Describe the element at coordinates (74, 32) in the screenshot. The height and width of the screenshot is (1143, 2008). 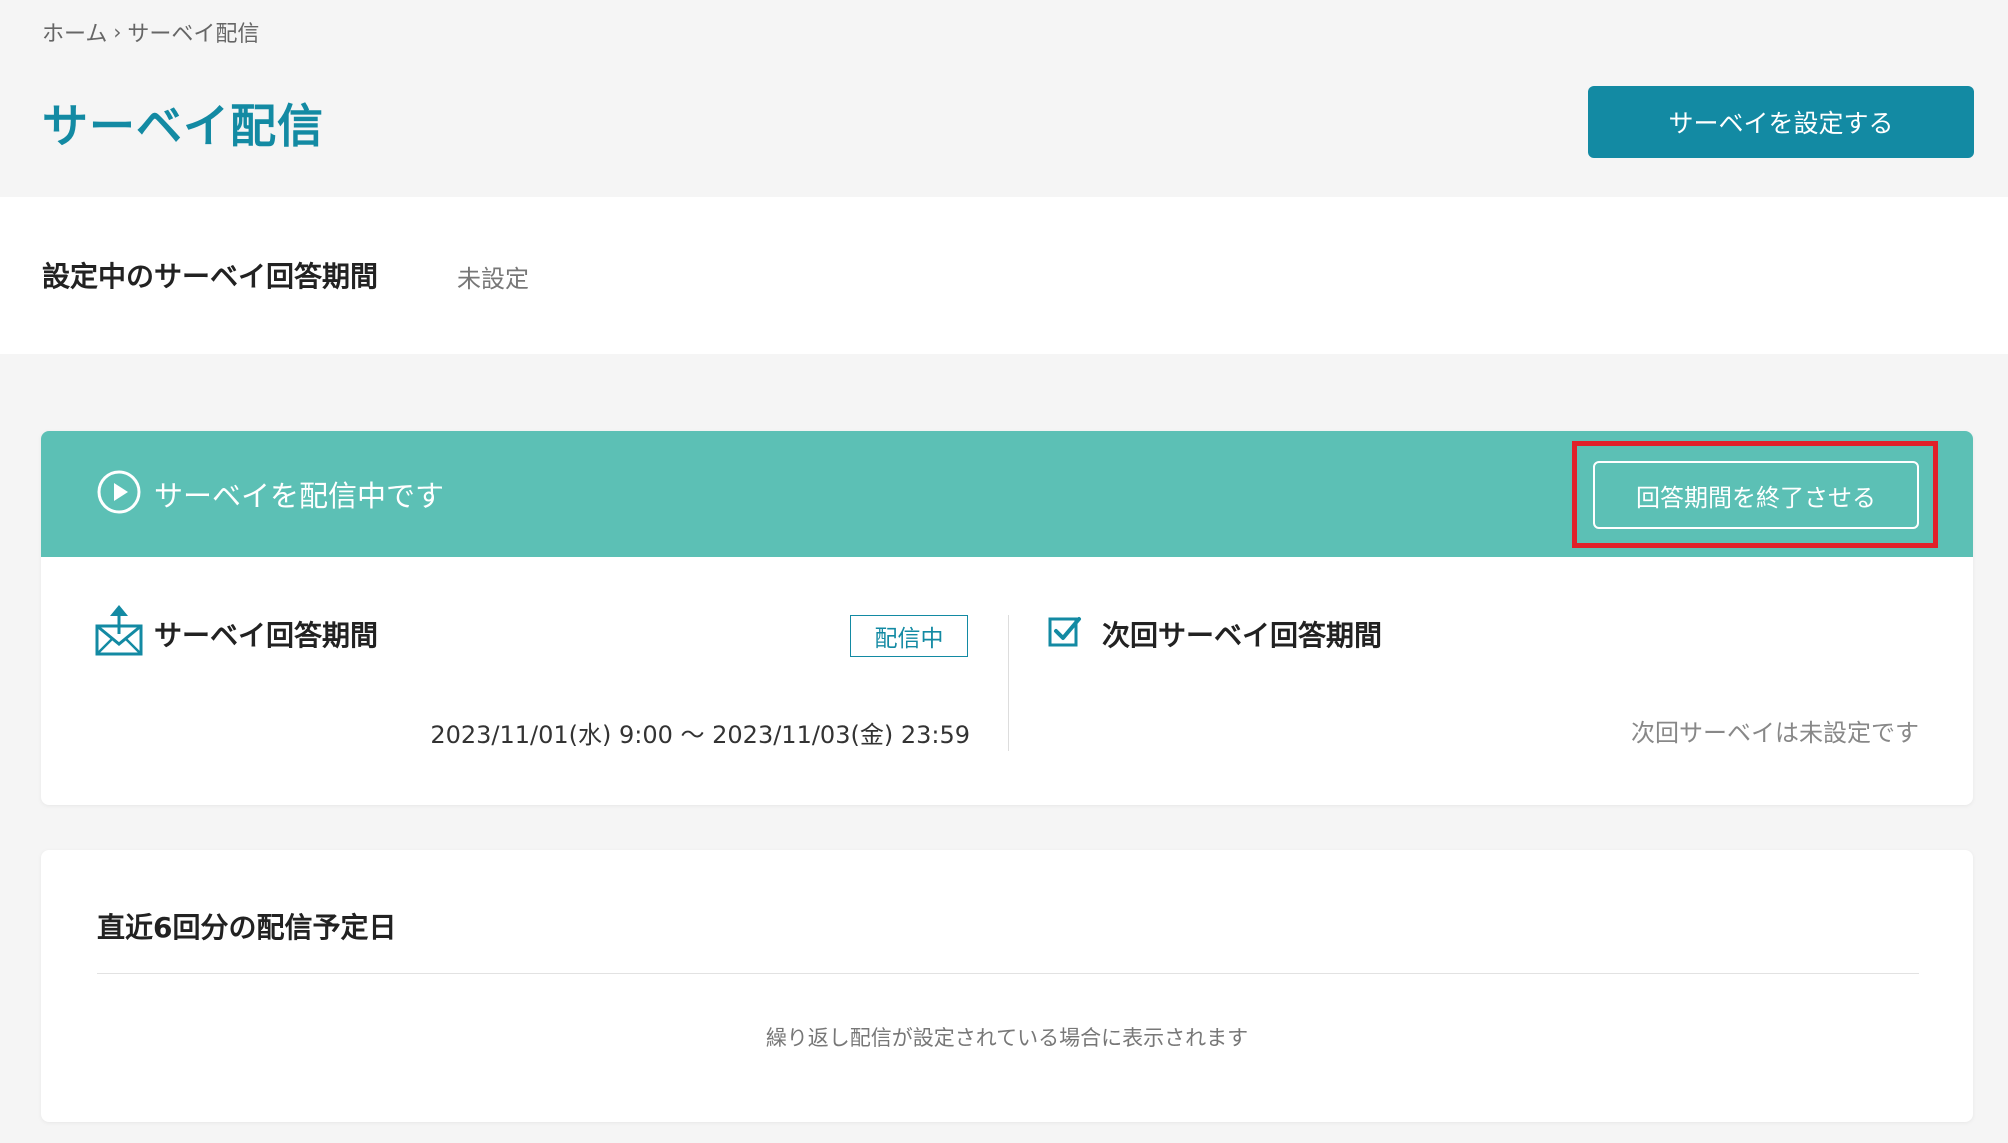
I see `breadcrumb-home-link: ホーム` at that location.